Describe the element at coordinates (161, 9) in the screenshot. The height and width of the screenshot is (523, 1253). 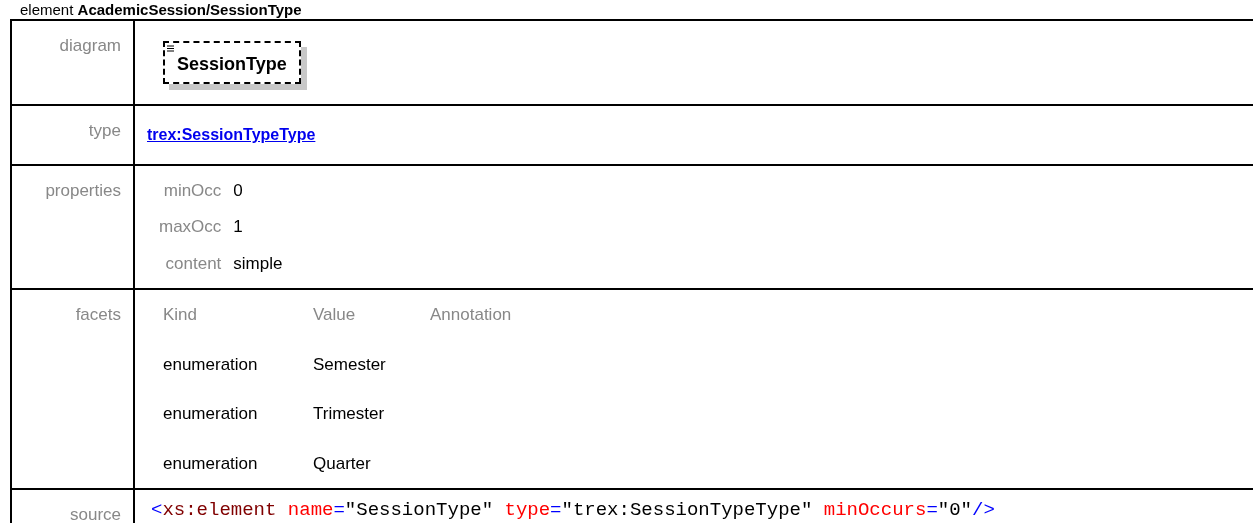
I see `page-heading: element AcademicSession/SessionType` at that location.